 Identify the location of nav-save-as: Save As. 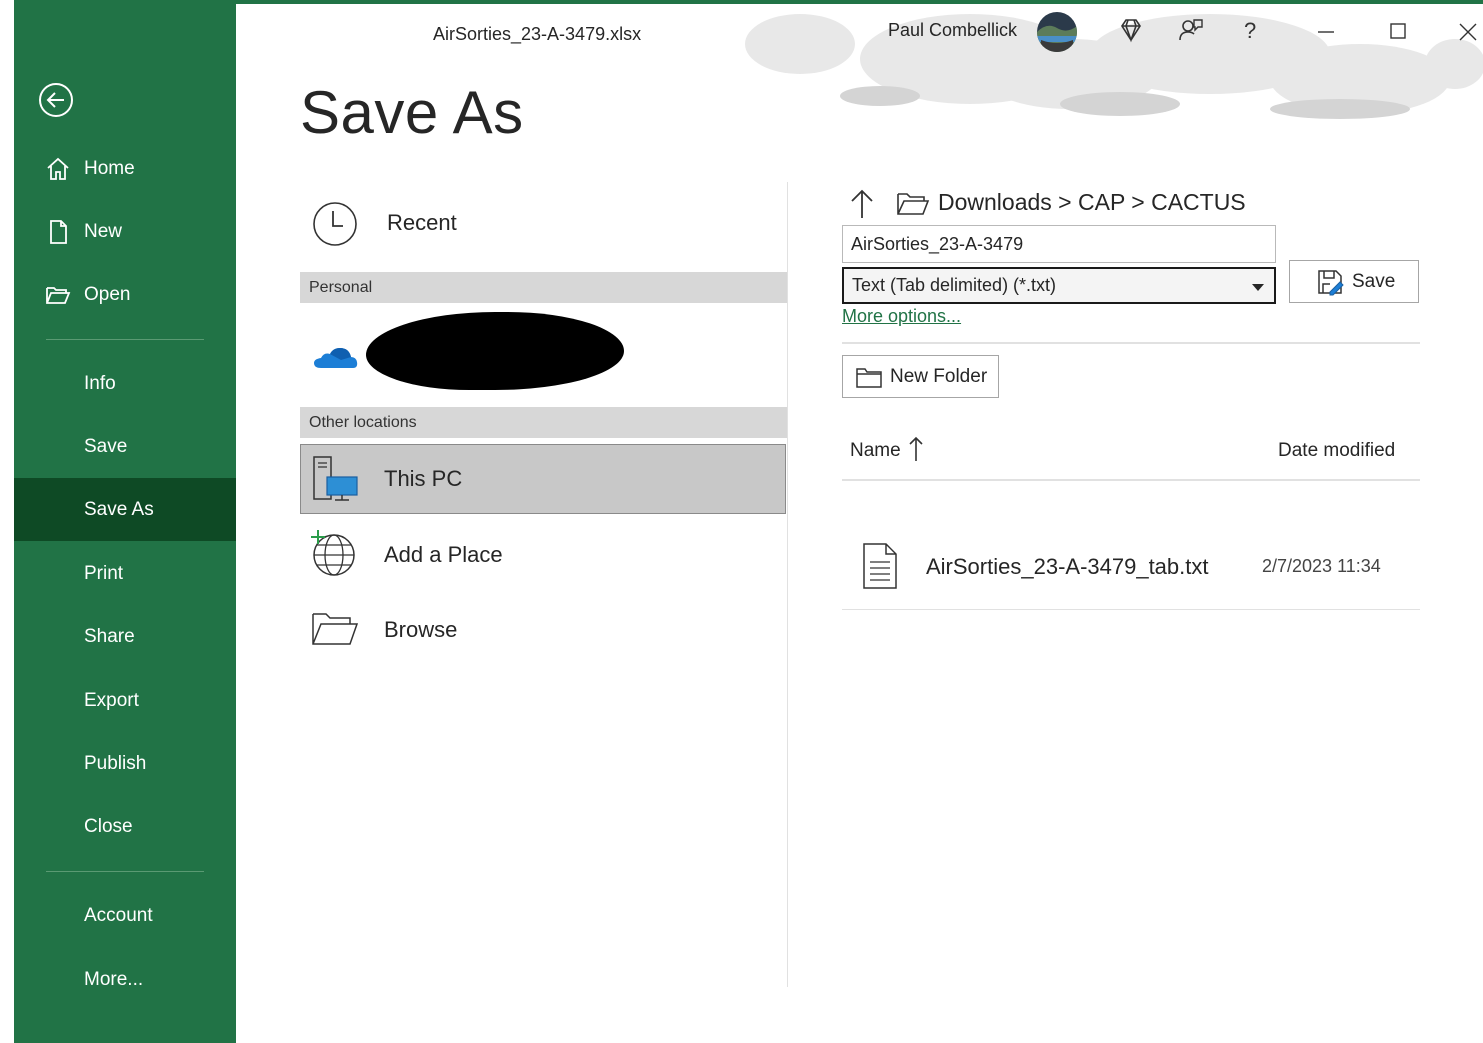
(125, 509).